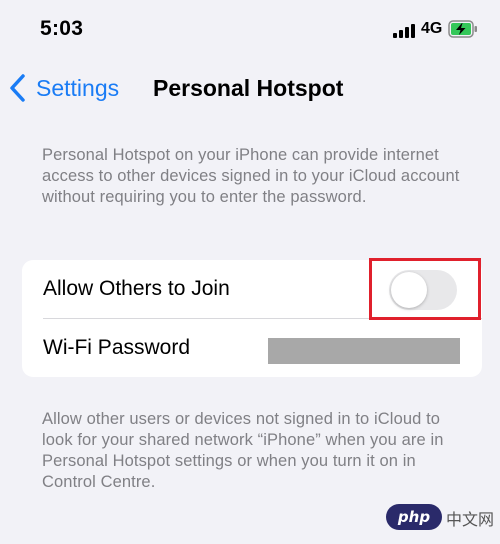  I want to click on back-button: Settings, so click(63, 88).